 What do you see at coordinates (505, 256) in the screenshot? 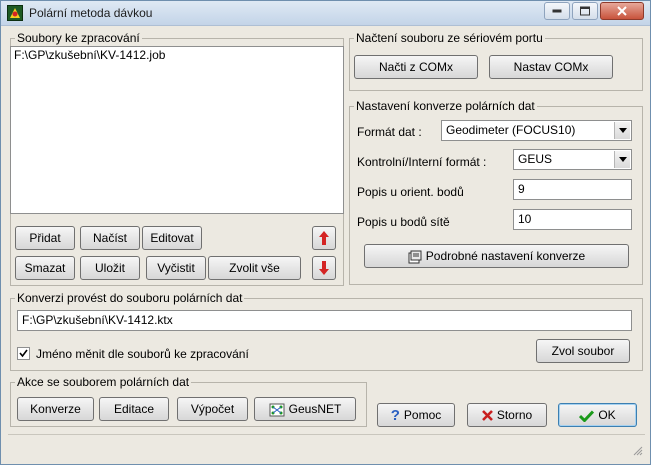
I see `detailed-settings-label: Podrobné nastavení konverze` at bounding box center [505, 256].